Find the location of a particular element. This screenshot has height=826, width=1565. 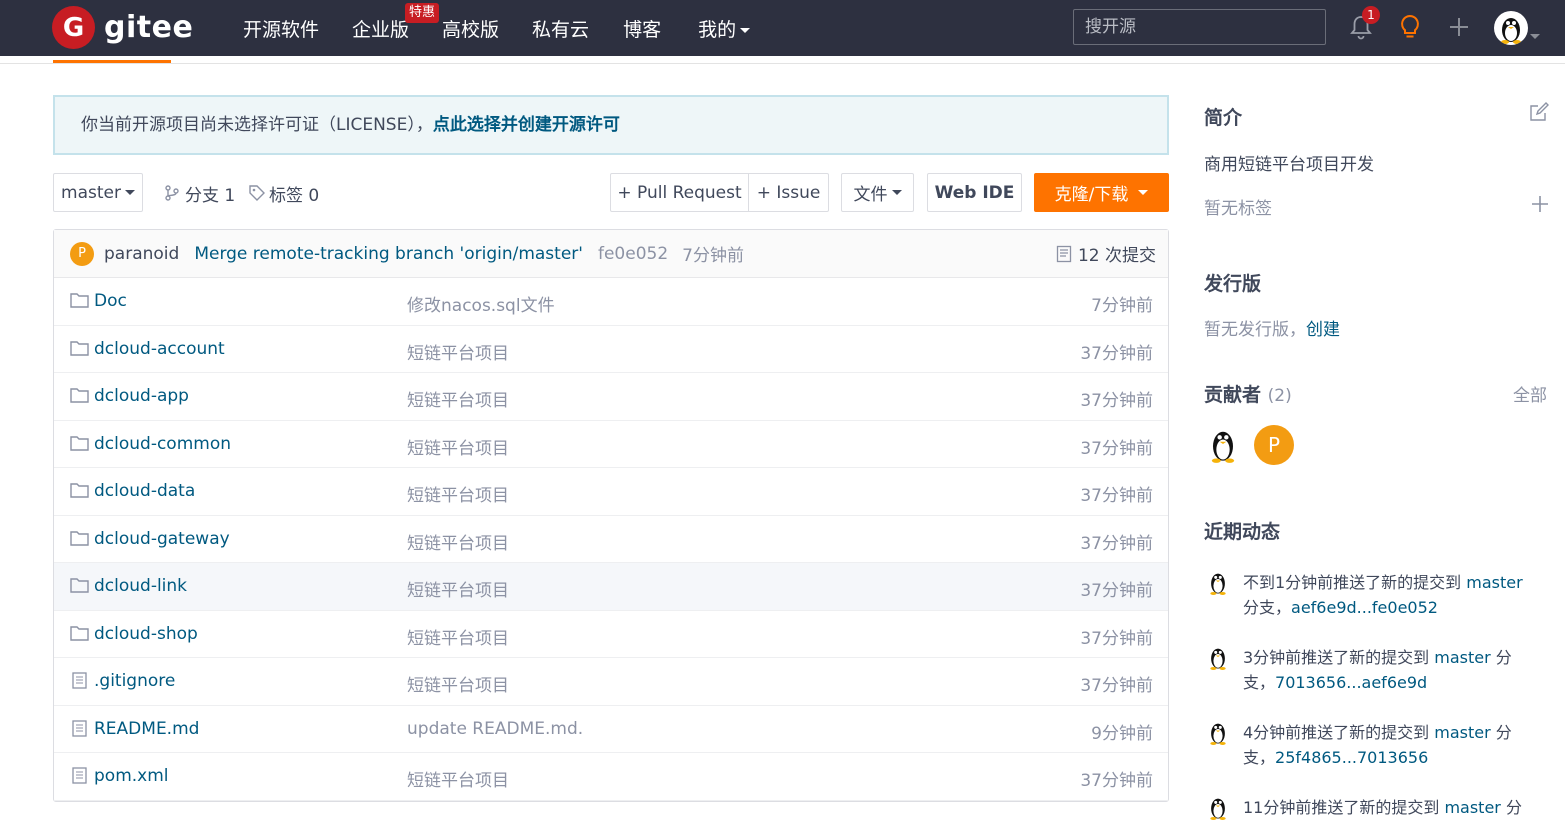

file-name: dcloud-app is located at coordinates (141, 396).